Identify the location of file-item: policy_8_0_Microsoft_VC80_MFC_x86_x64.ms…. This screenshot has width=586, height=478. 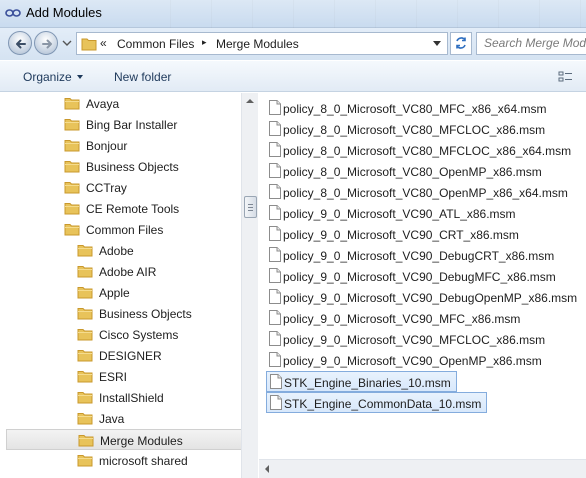
(409, 108).